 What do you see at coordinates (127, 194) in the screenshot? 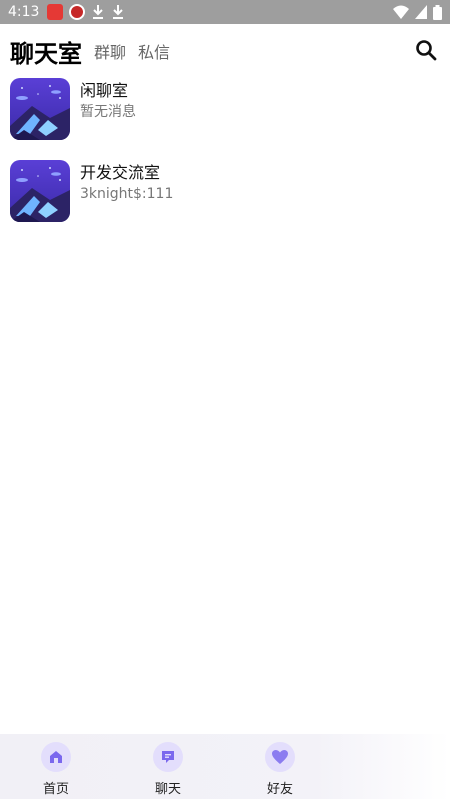
I see `chat-room-last-message: 3knight$:111` at bounding box center [127, 194].